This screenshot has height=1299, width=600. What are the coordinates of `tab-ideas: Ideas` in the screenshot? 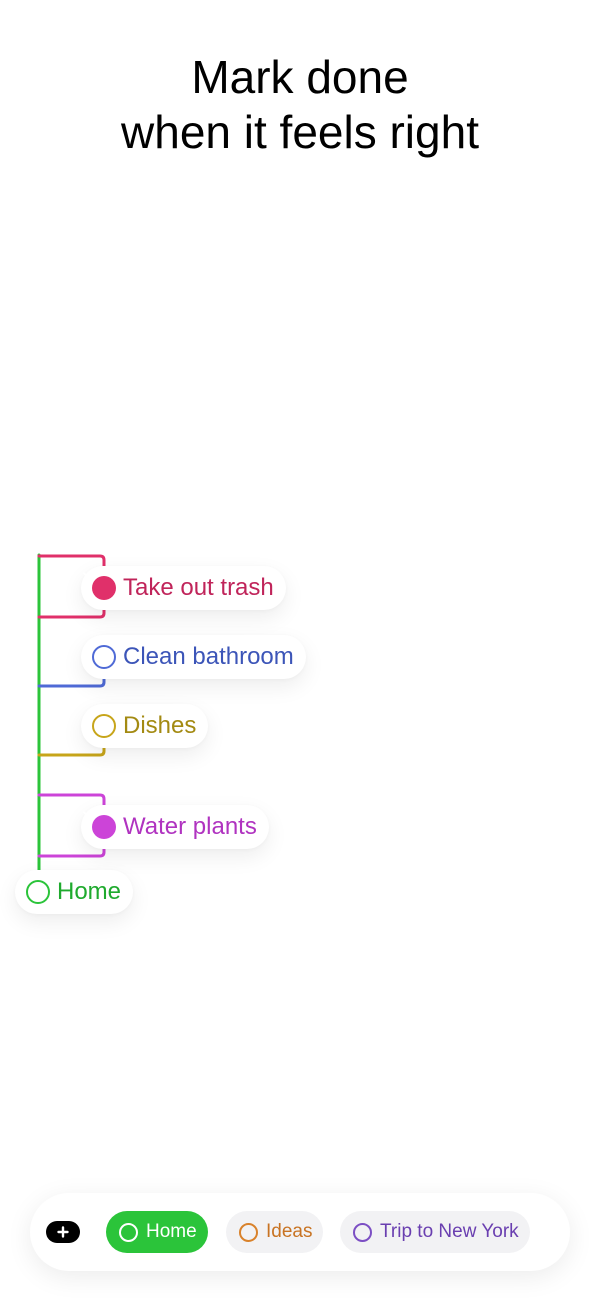 It's located at (275, 1232).